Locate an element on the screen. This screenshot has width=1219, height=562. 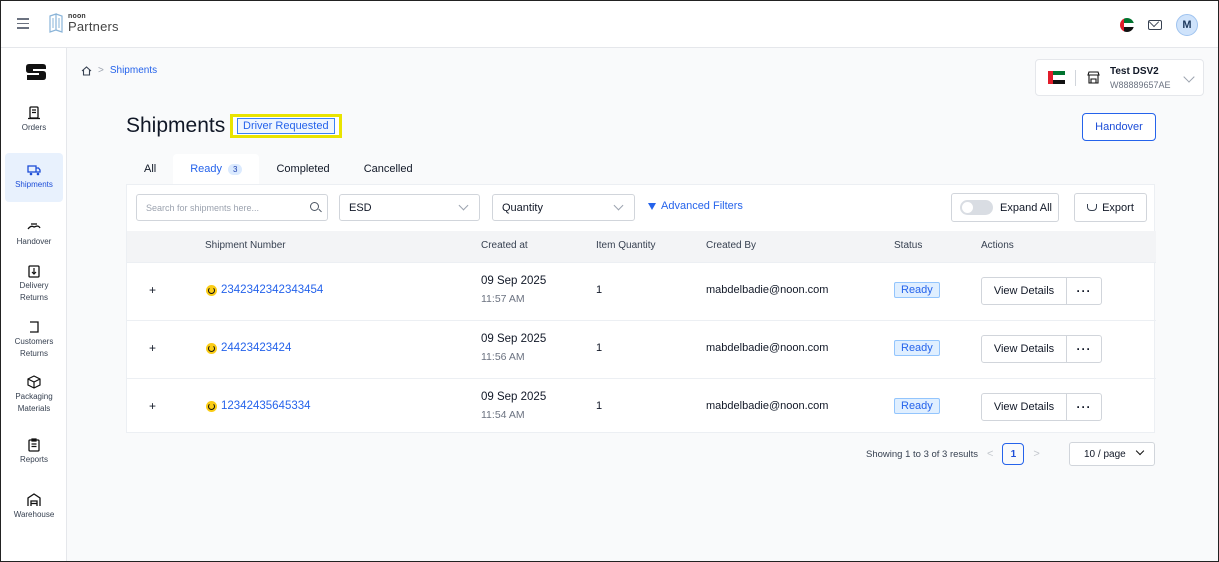
sidebar-item-warehouse: Warehouse is located at coordinates (34, 507).